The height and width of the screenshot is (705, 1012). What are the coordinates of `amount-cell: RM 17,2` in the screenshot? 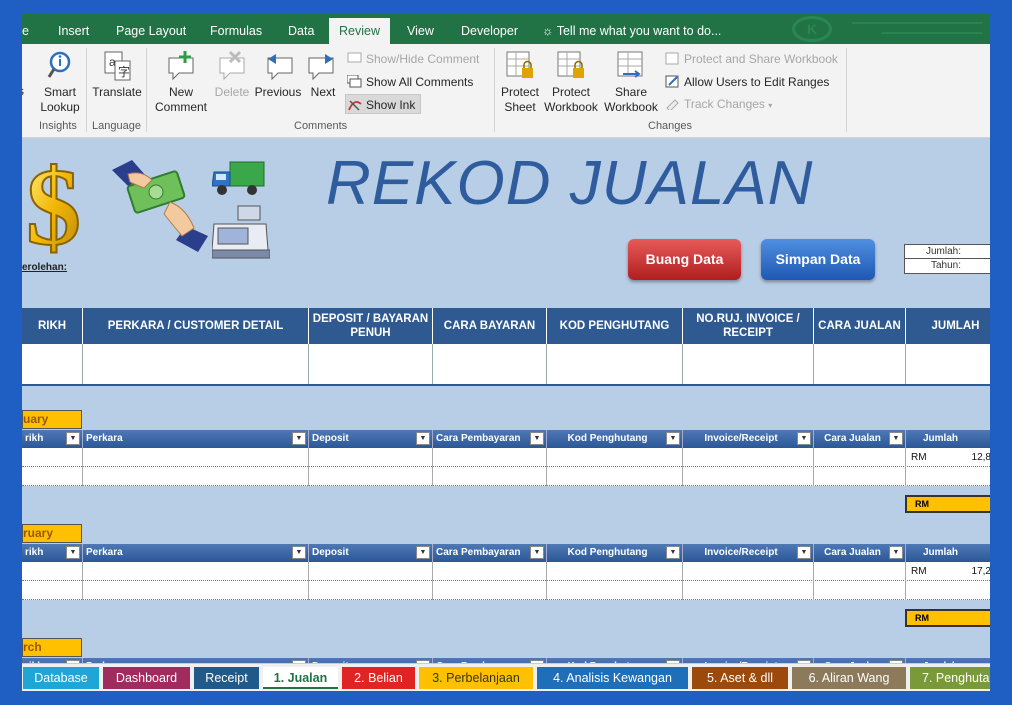 It's located at (948, 571).